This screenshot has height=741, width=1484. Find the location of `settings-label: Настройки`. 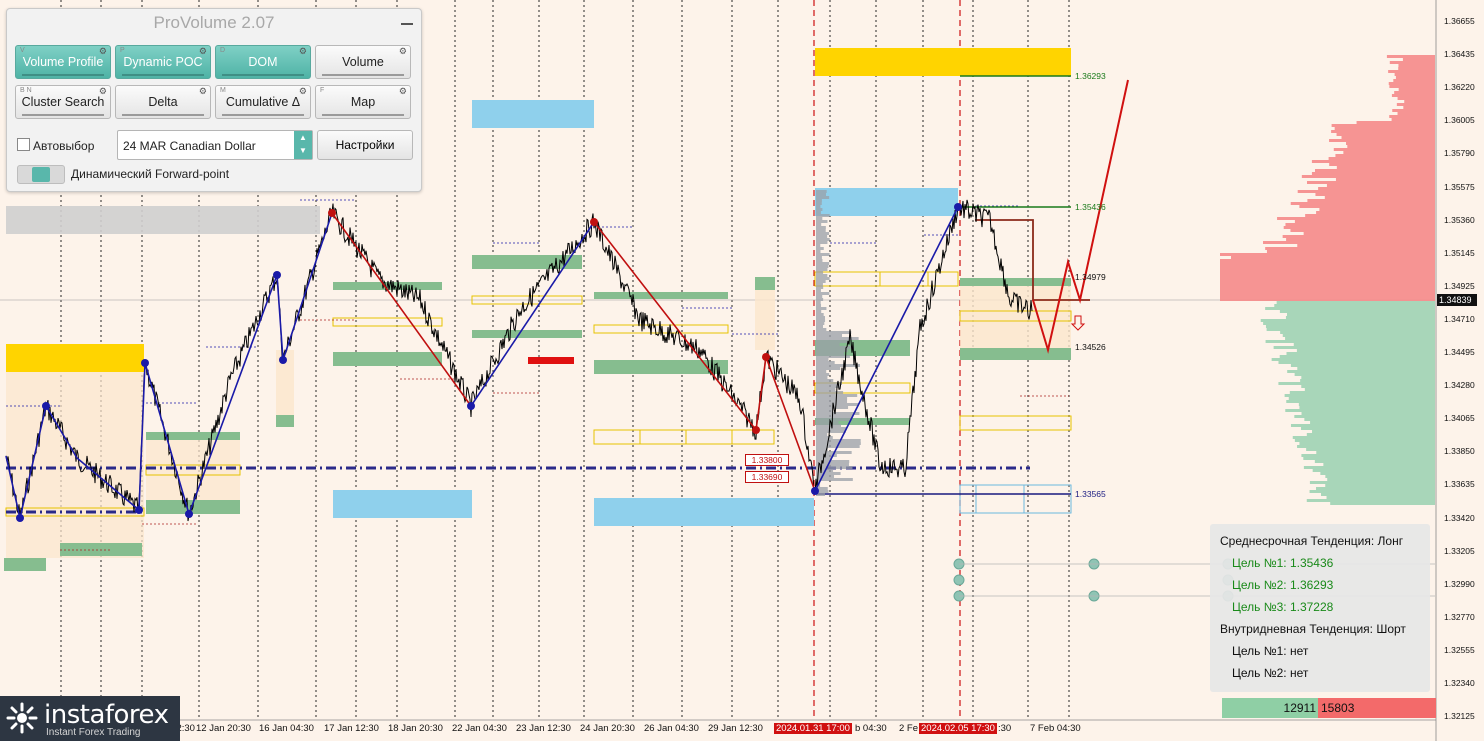

settings-label: Настройки is located at coordinates (365, 145).